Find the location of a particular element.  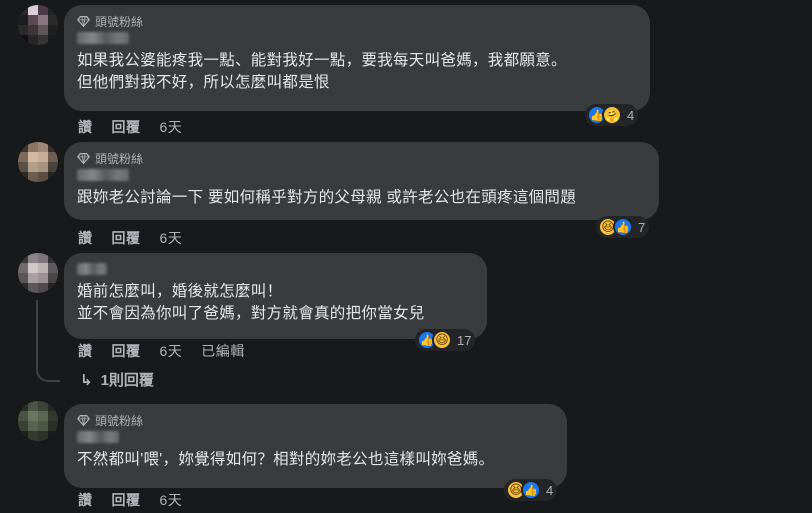

care-icon: 🤗 is located at coordinates (612, 115).